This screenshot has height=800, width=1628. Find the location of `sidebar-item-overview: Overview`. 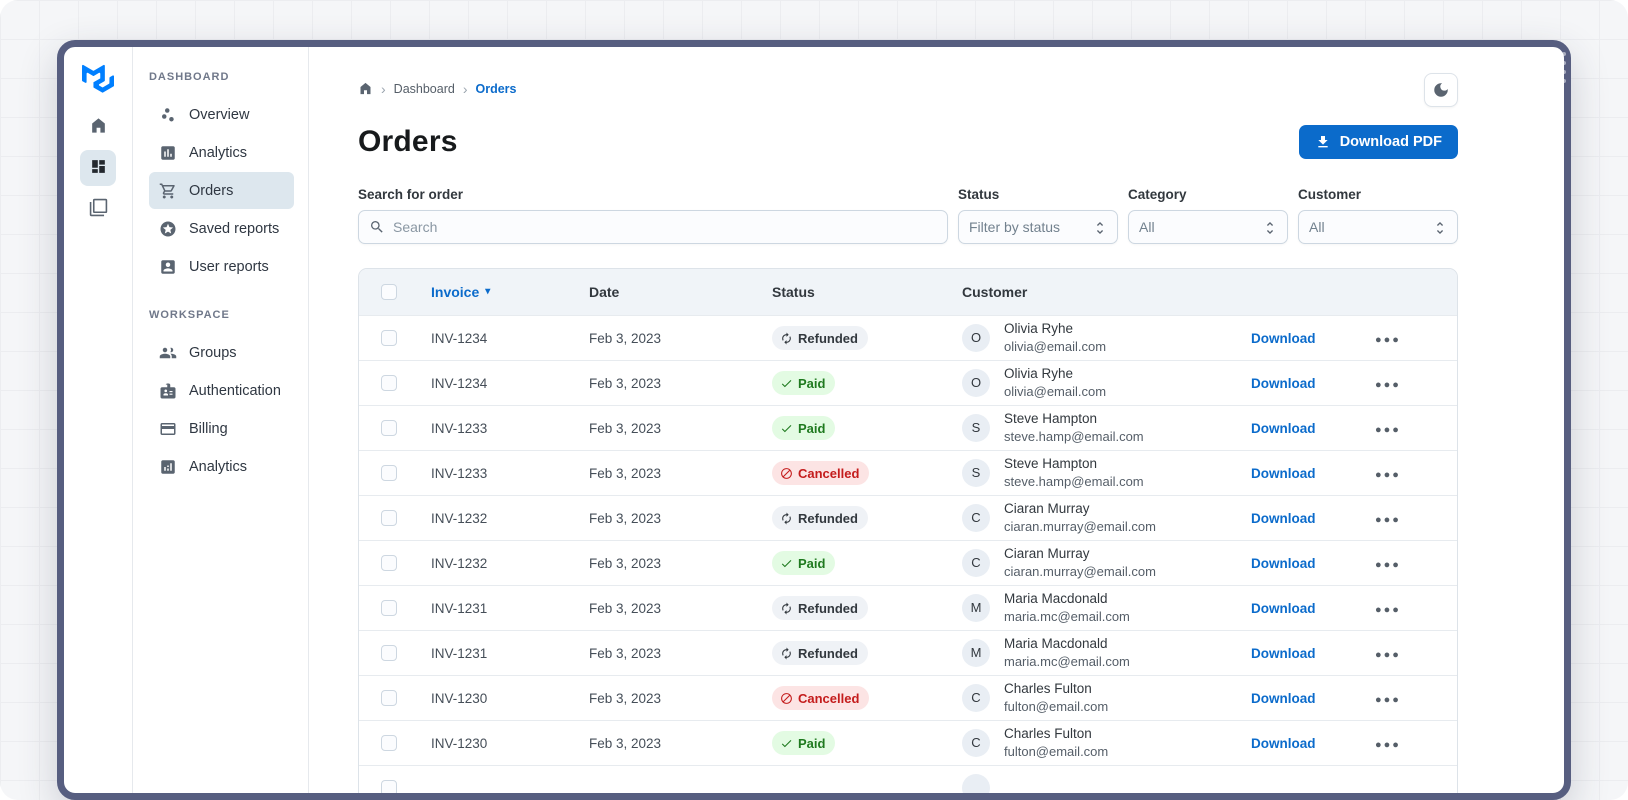

sidebar-item-overview: Overview is located at coordinates (221, 114).